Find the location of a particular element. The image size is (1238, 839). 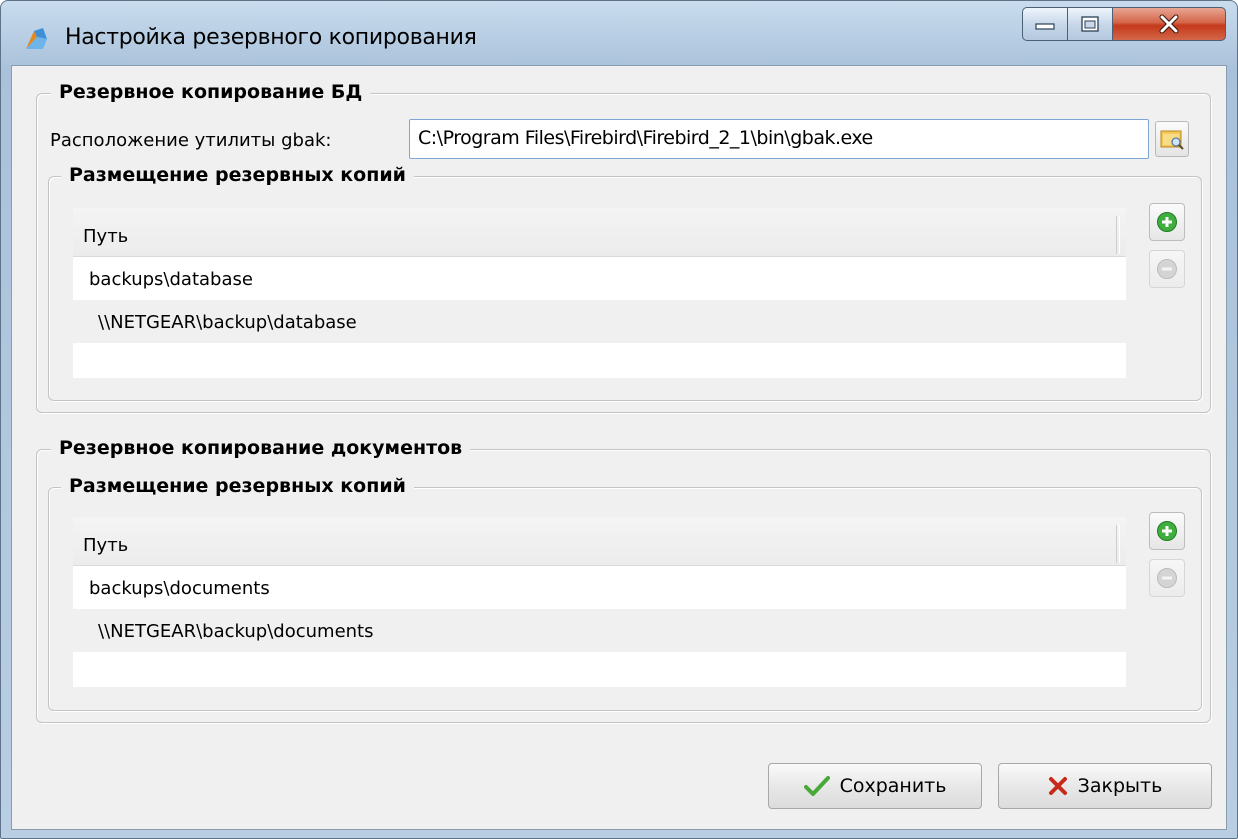

db-remove-location-button is located at coordinates (1167, 269).